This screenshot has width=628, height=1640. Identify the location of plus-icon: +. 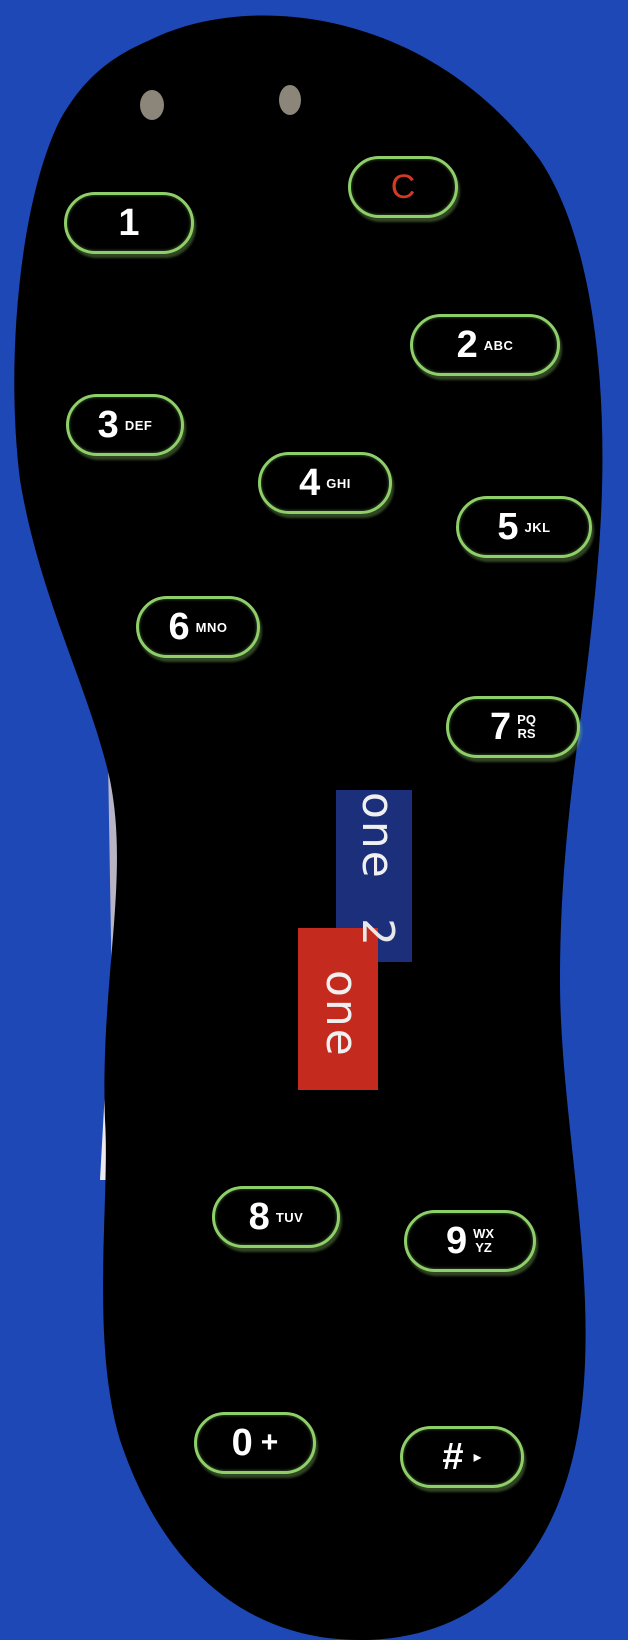
(269, 1442).